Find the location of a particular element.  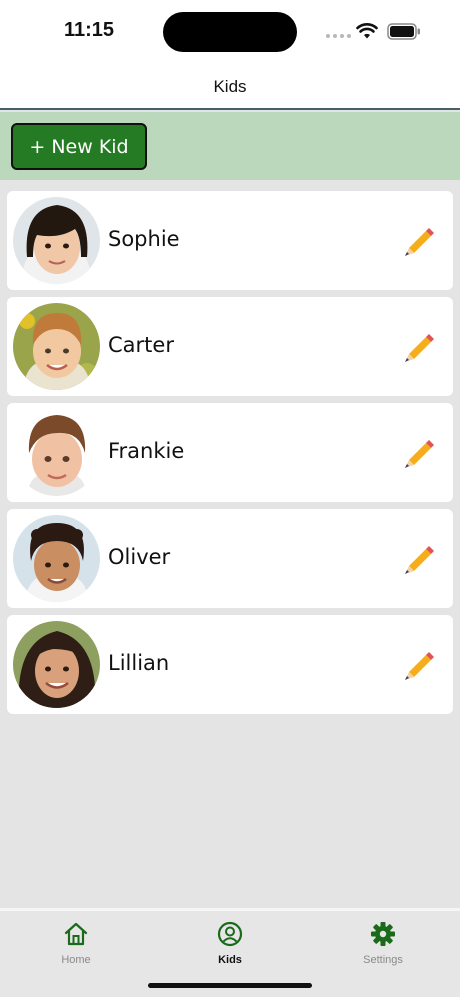

kid-name: Sophie is located at coordinates (144, 239).